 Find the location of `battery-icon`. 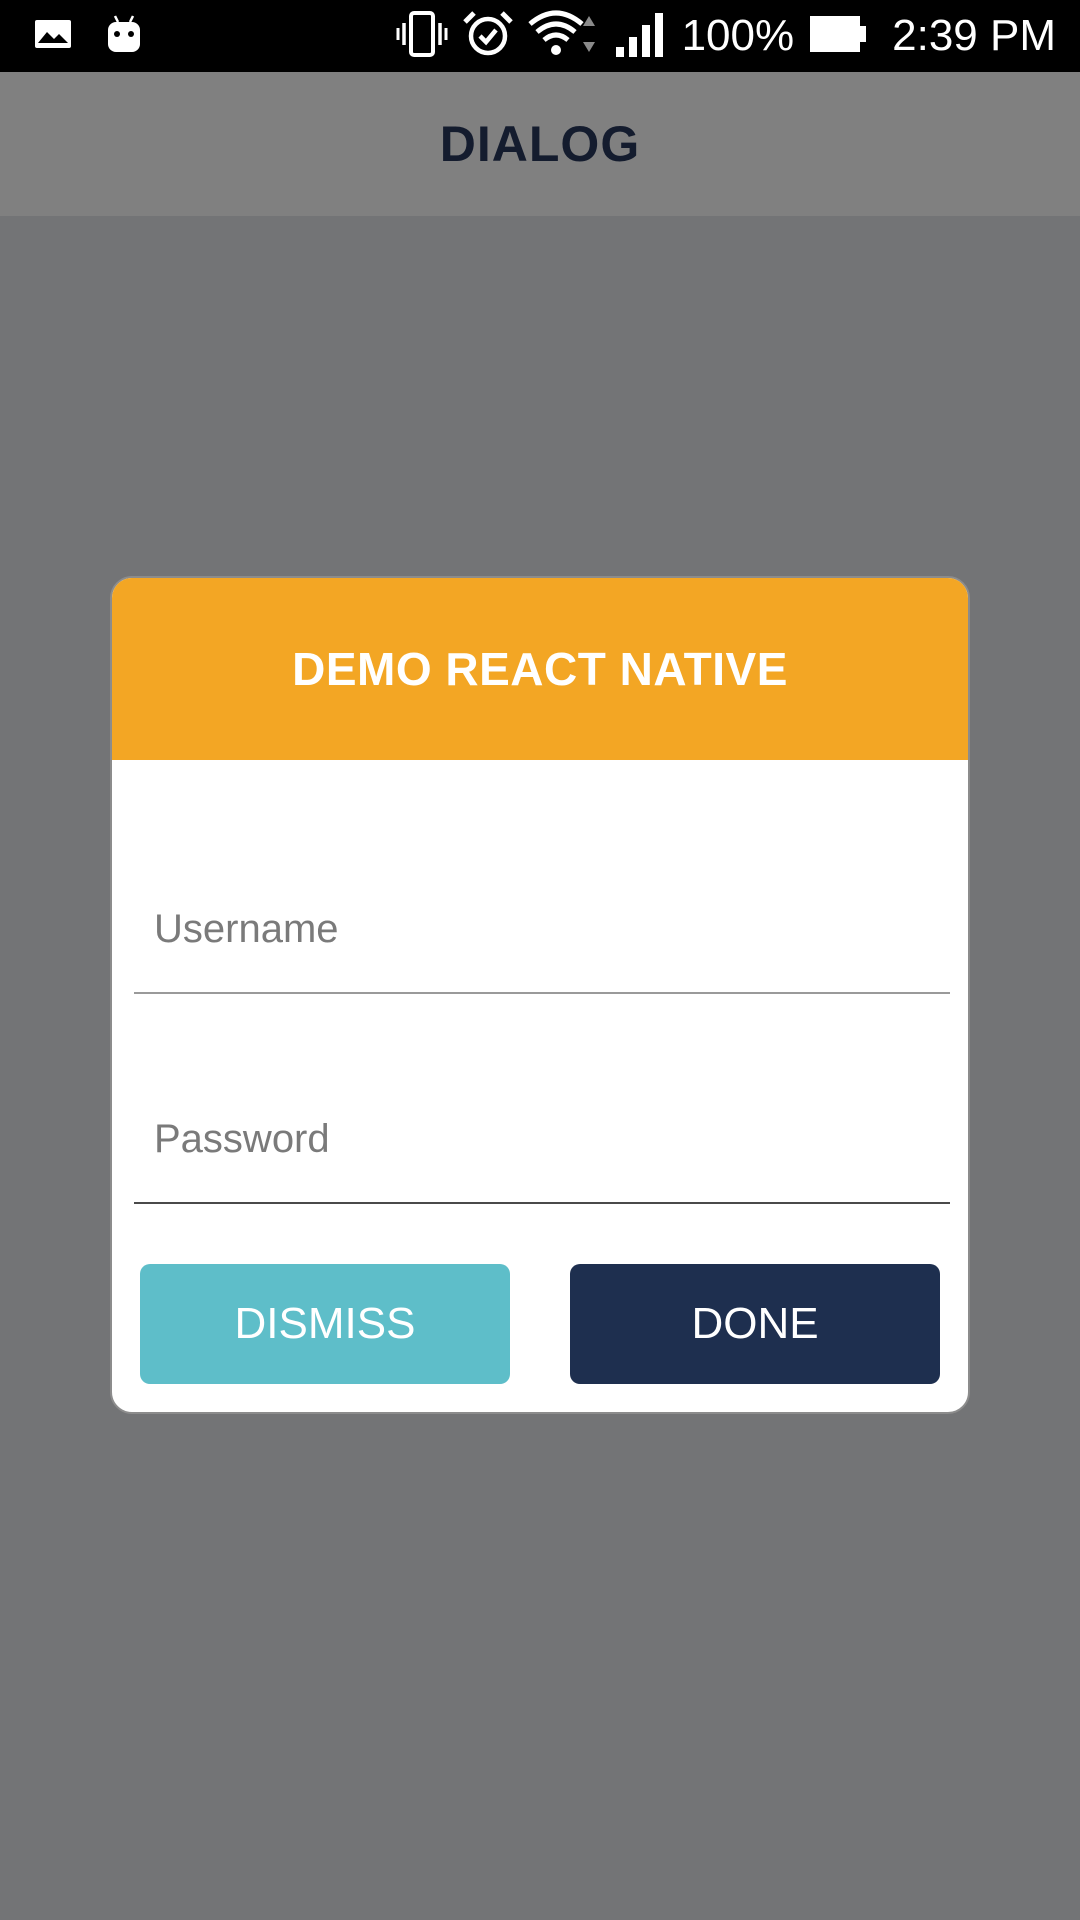

battery-icon is located at coordinates (838, 36).